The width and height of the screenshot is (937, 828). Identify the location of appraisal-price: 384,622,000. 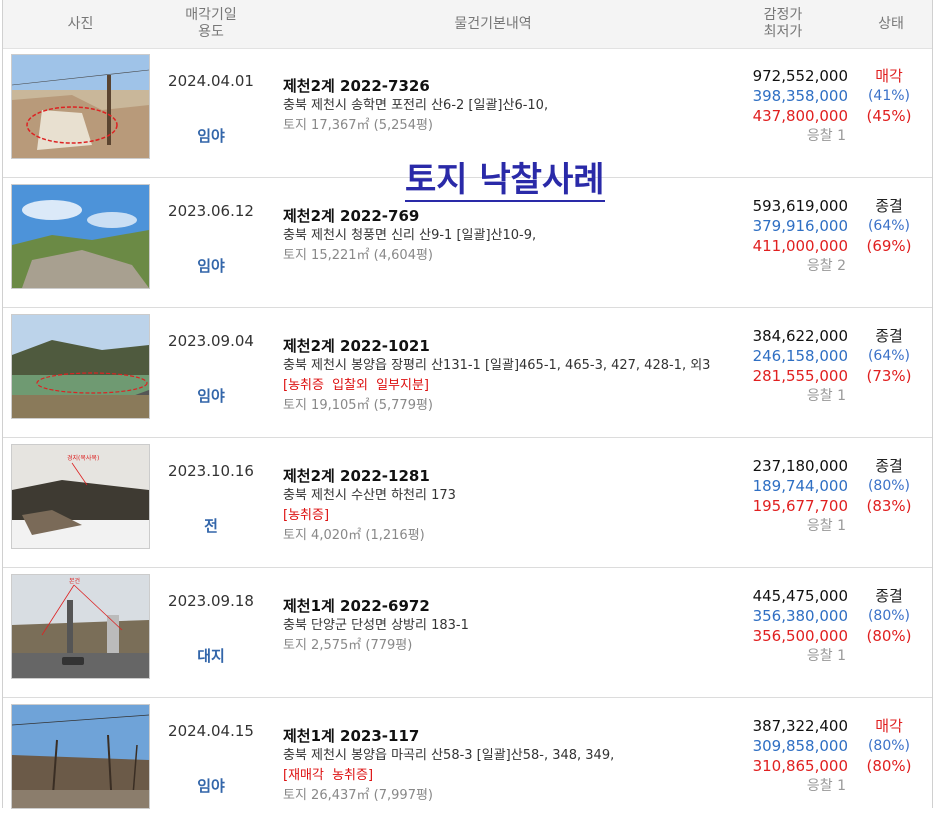
(800, 336).